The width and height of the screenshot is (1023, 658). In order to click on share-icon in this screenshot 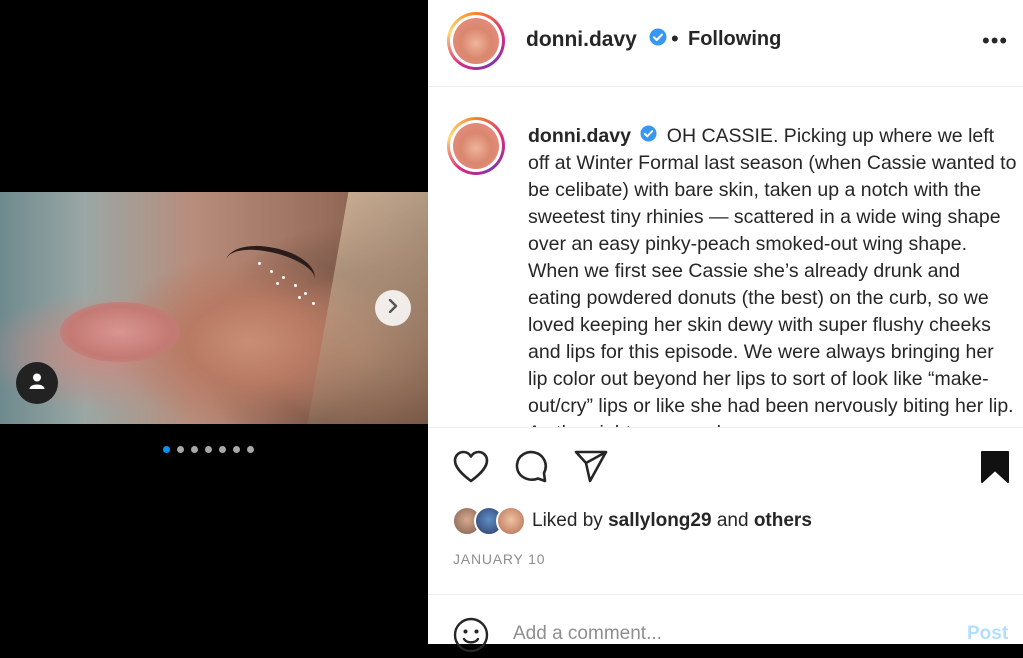, I will do `click(591, 469)`.